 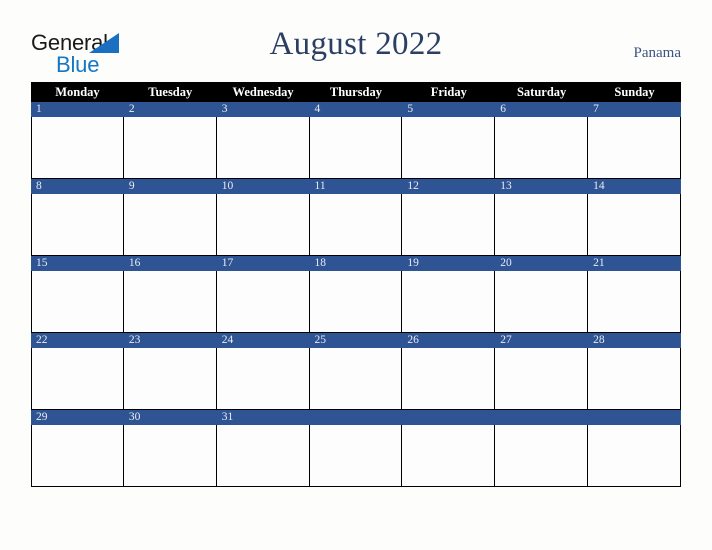 I want to click on day-cell: 26, so click(x=449, y=371).